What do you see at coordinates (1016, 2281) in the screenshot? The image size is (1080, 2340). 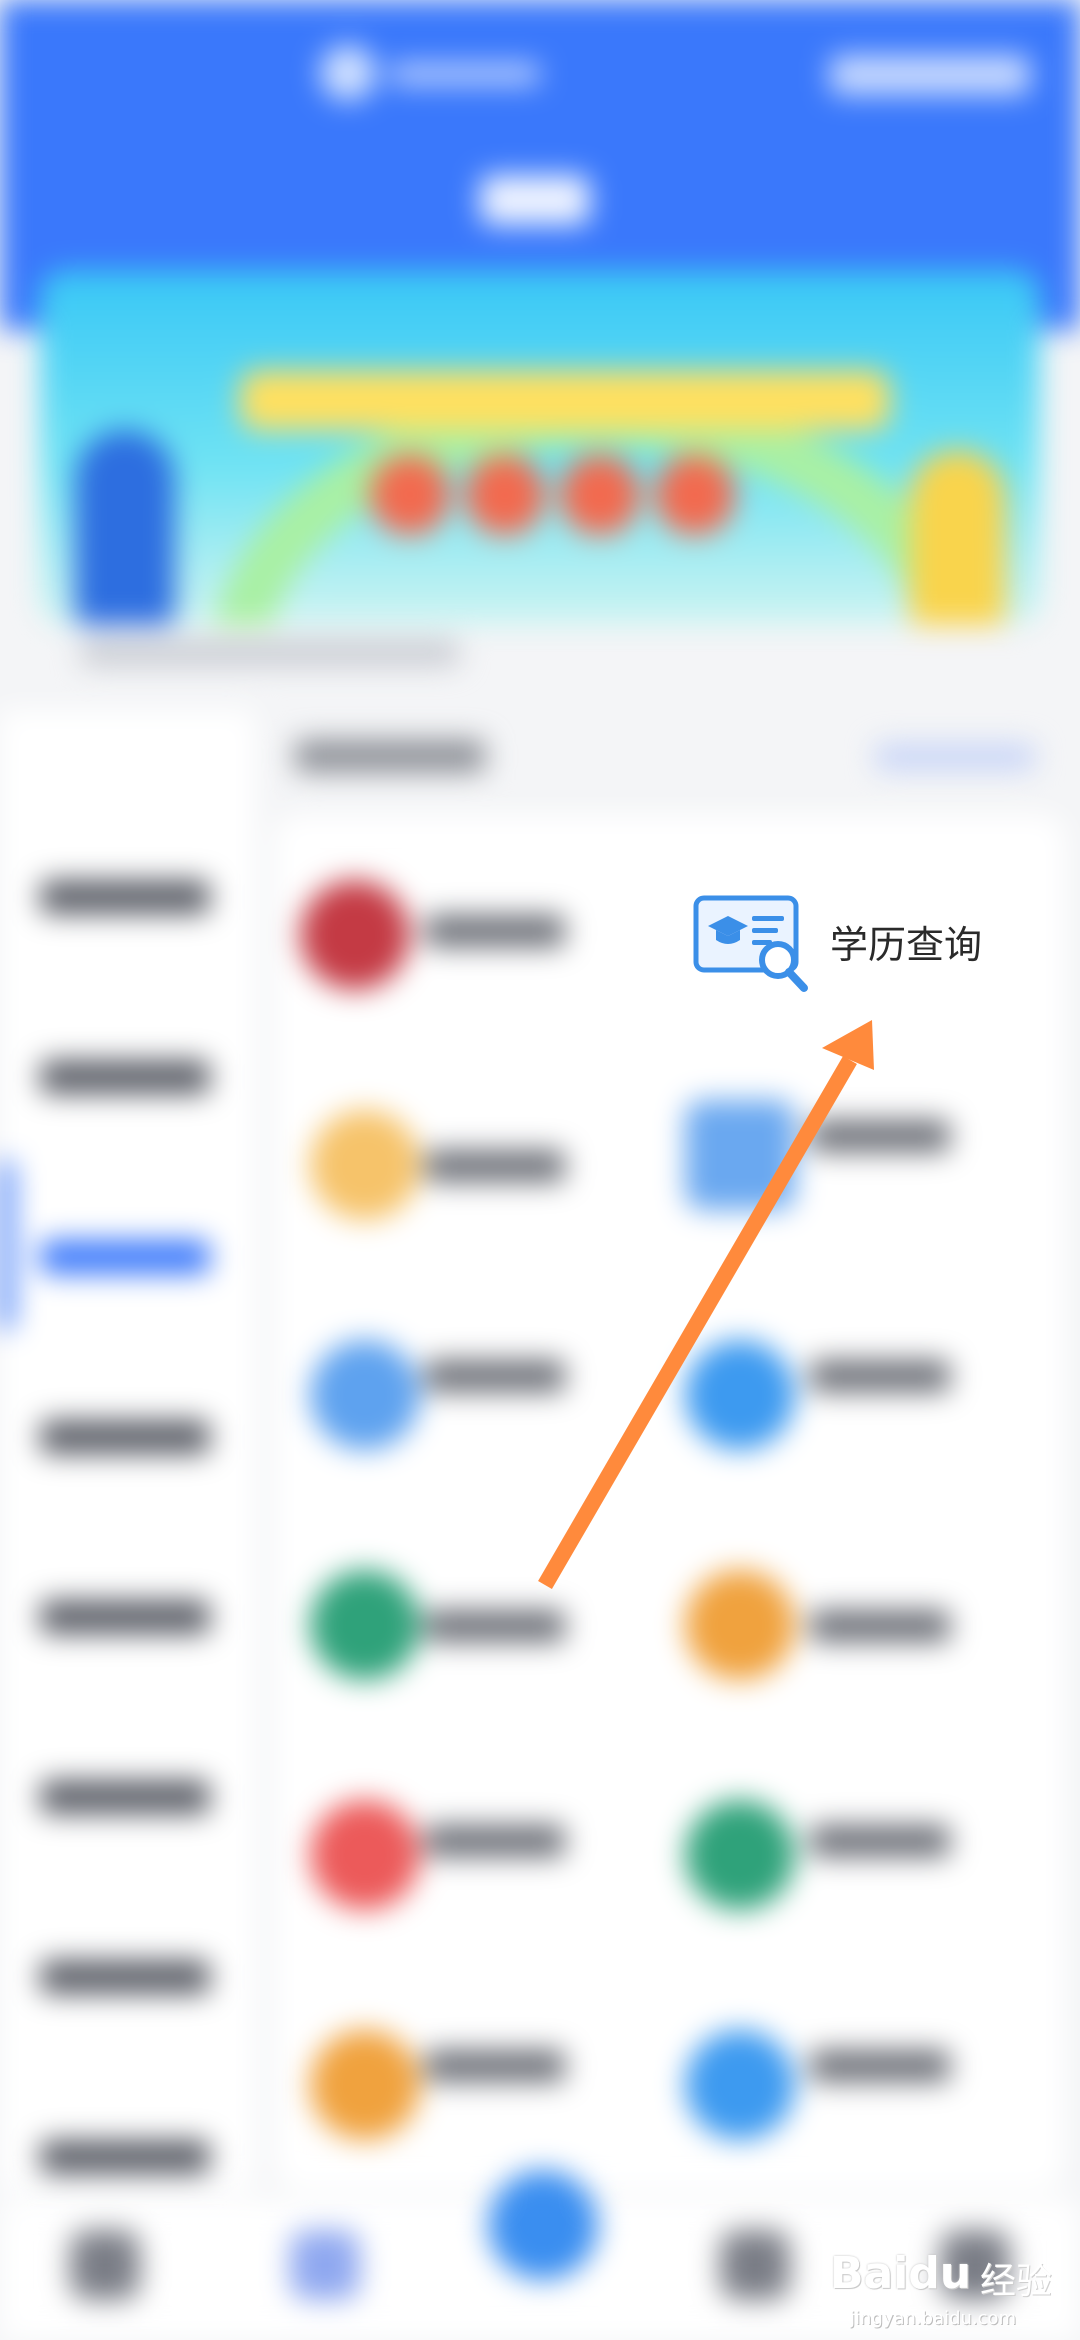 I see `watermark-brand-cn: 经验` at bounding box center [1016, 2281].